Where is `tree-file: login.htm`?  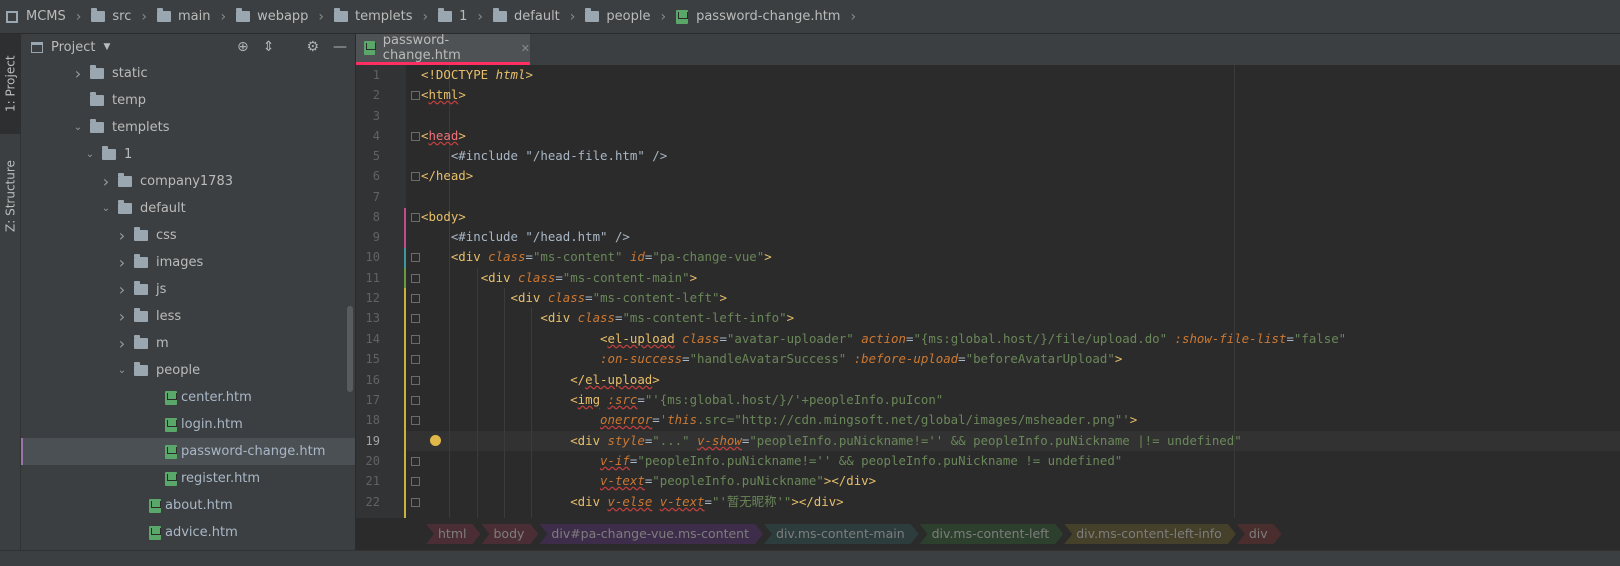
tree-file: login.htm is located at coordinates (188, 424).